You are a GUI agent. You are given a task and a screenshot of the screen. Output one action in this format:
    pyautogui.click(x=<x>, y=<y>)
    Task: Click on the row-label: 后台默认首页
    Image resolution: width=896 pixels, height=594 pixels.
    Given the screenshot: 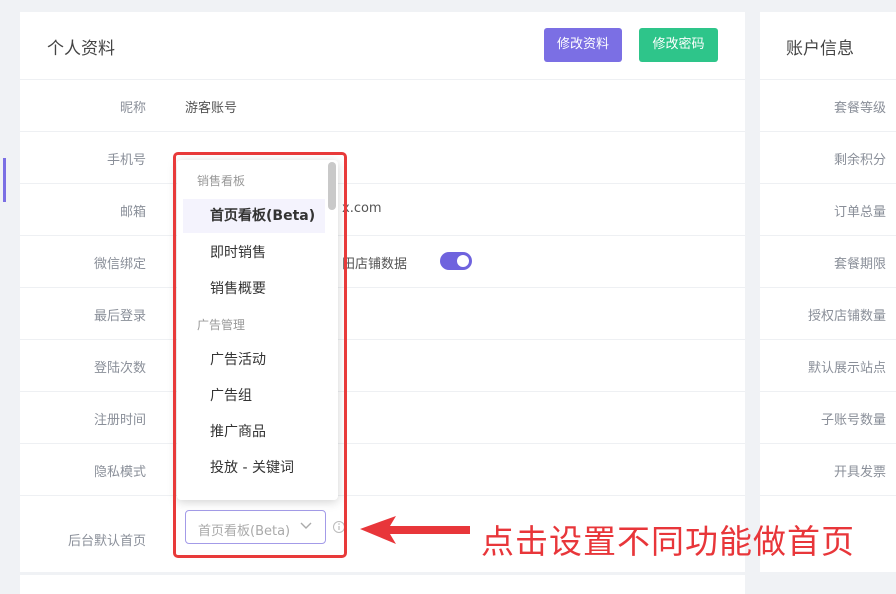 What is the action you would take?
    pyautogui.click(x=106, y=541)
    